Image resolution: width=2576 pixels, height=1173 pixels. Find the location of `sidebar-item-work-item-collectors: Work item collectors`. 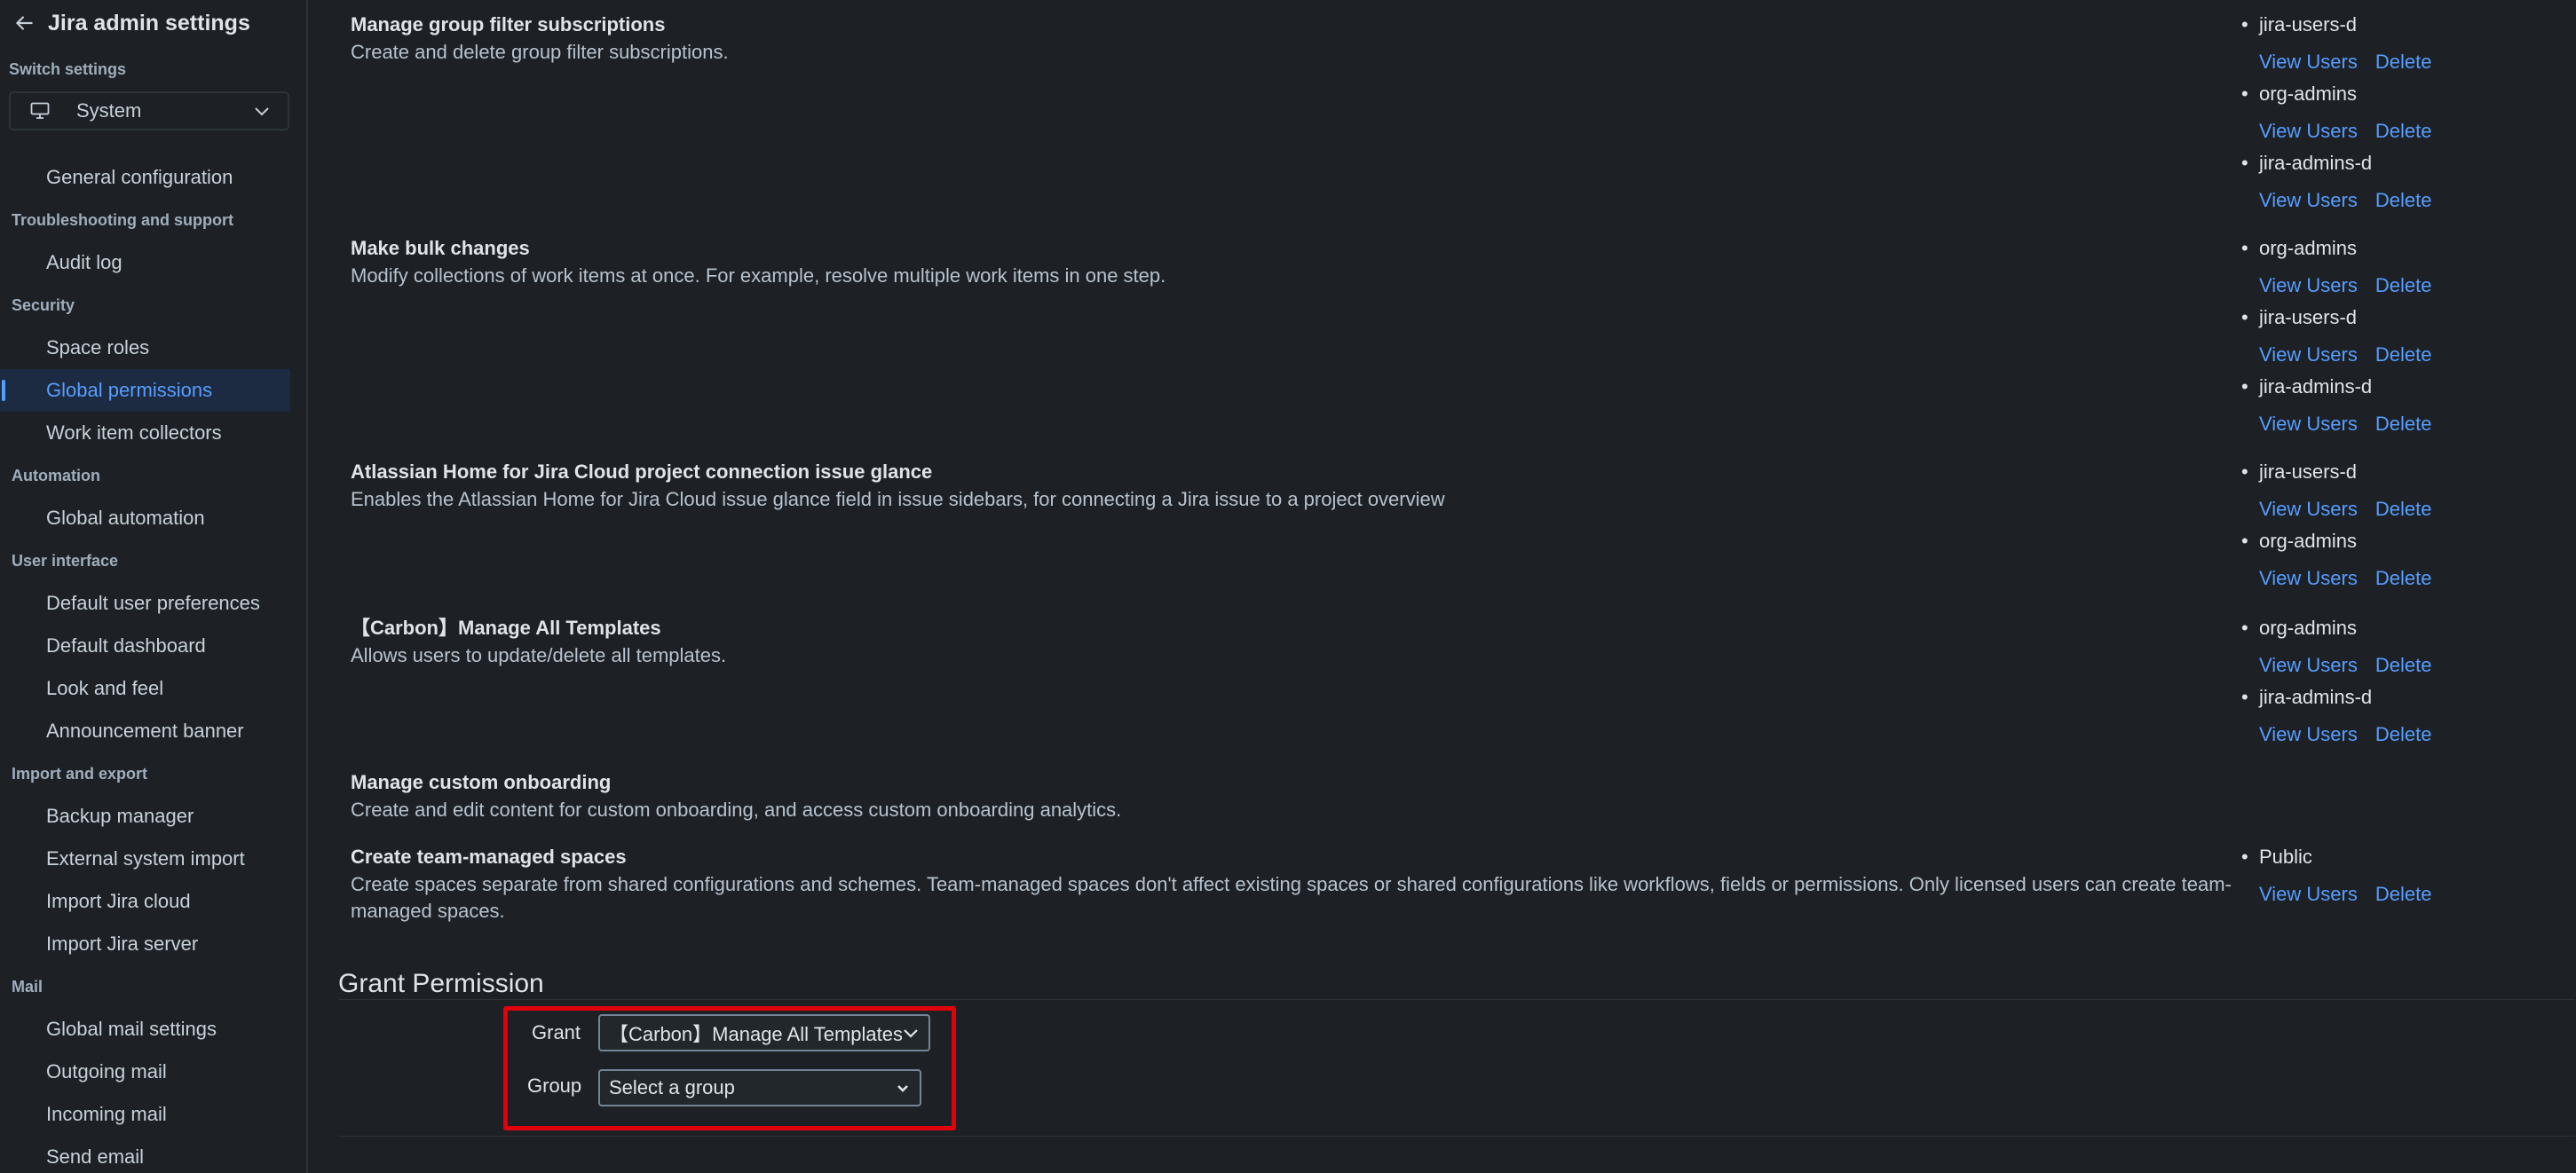

sidebar-item-work-item-collectors: Work item collectors is located at coordinates (145, 433).